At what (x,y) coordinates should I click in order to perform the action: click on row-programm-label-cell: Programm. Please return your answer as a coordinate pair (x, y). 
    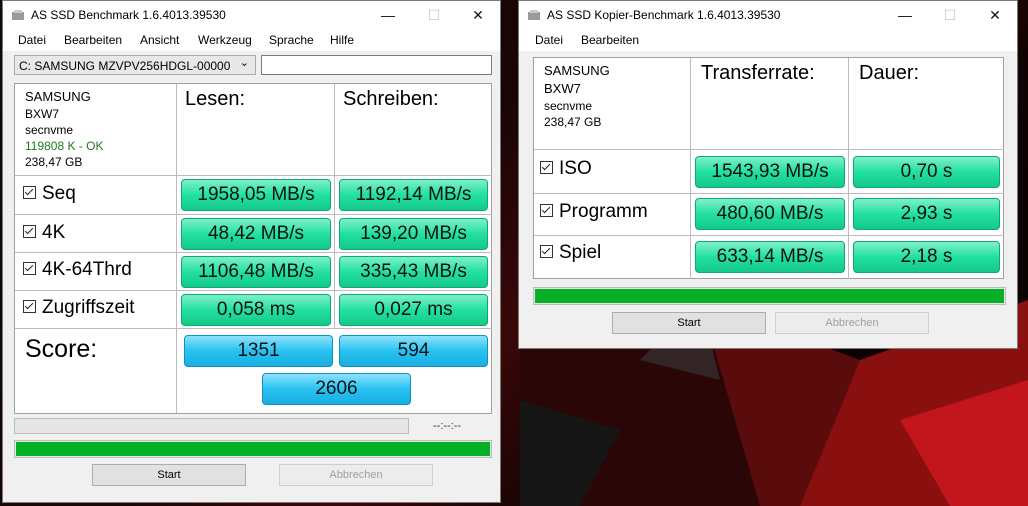
    Looking at the image, I should click on (612, 215).